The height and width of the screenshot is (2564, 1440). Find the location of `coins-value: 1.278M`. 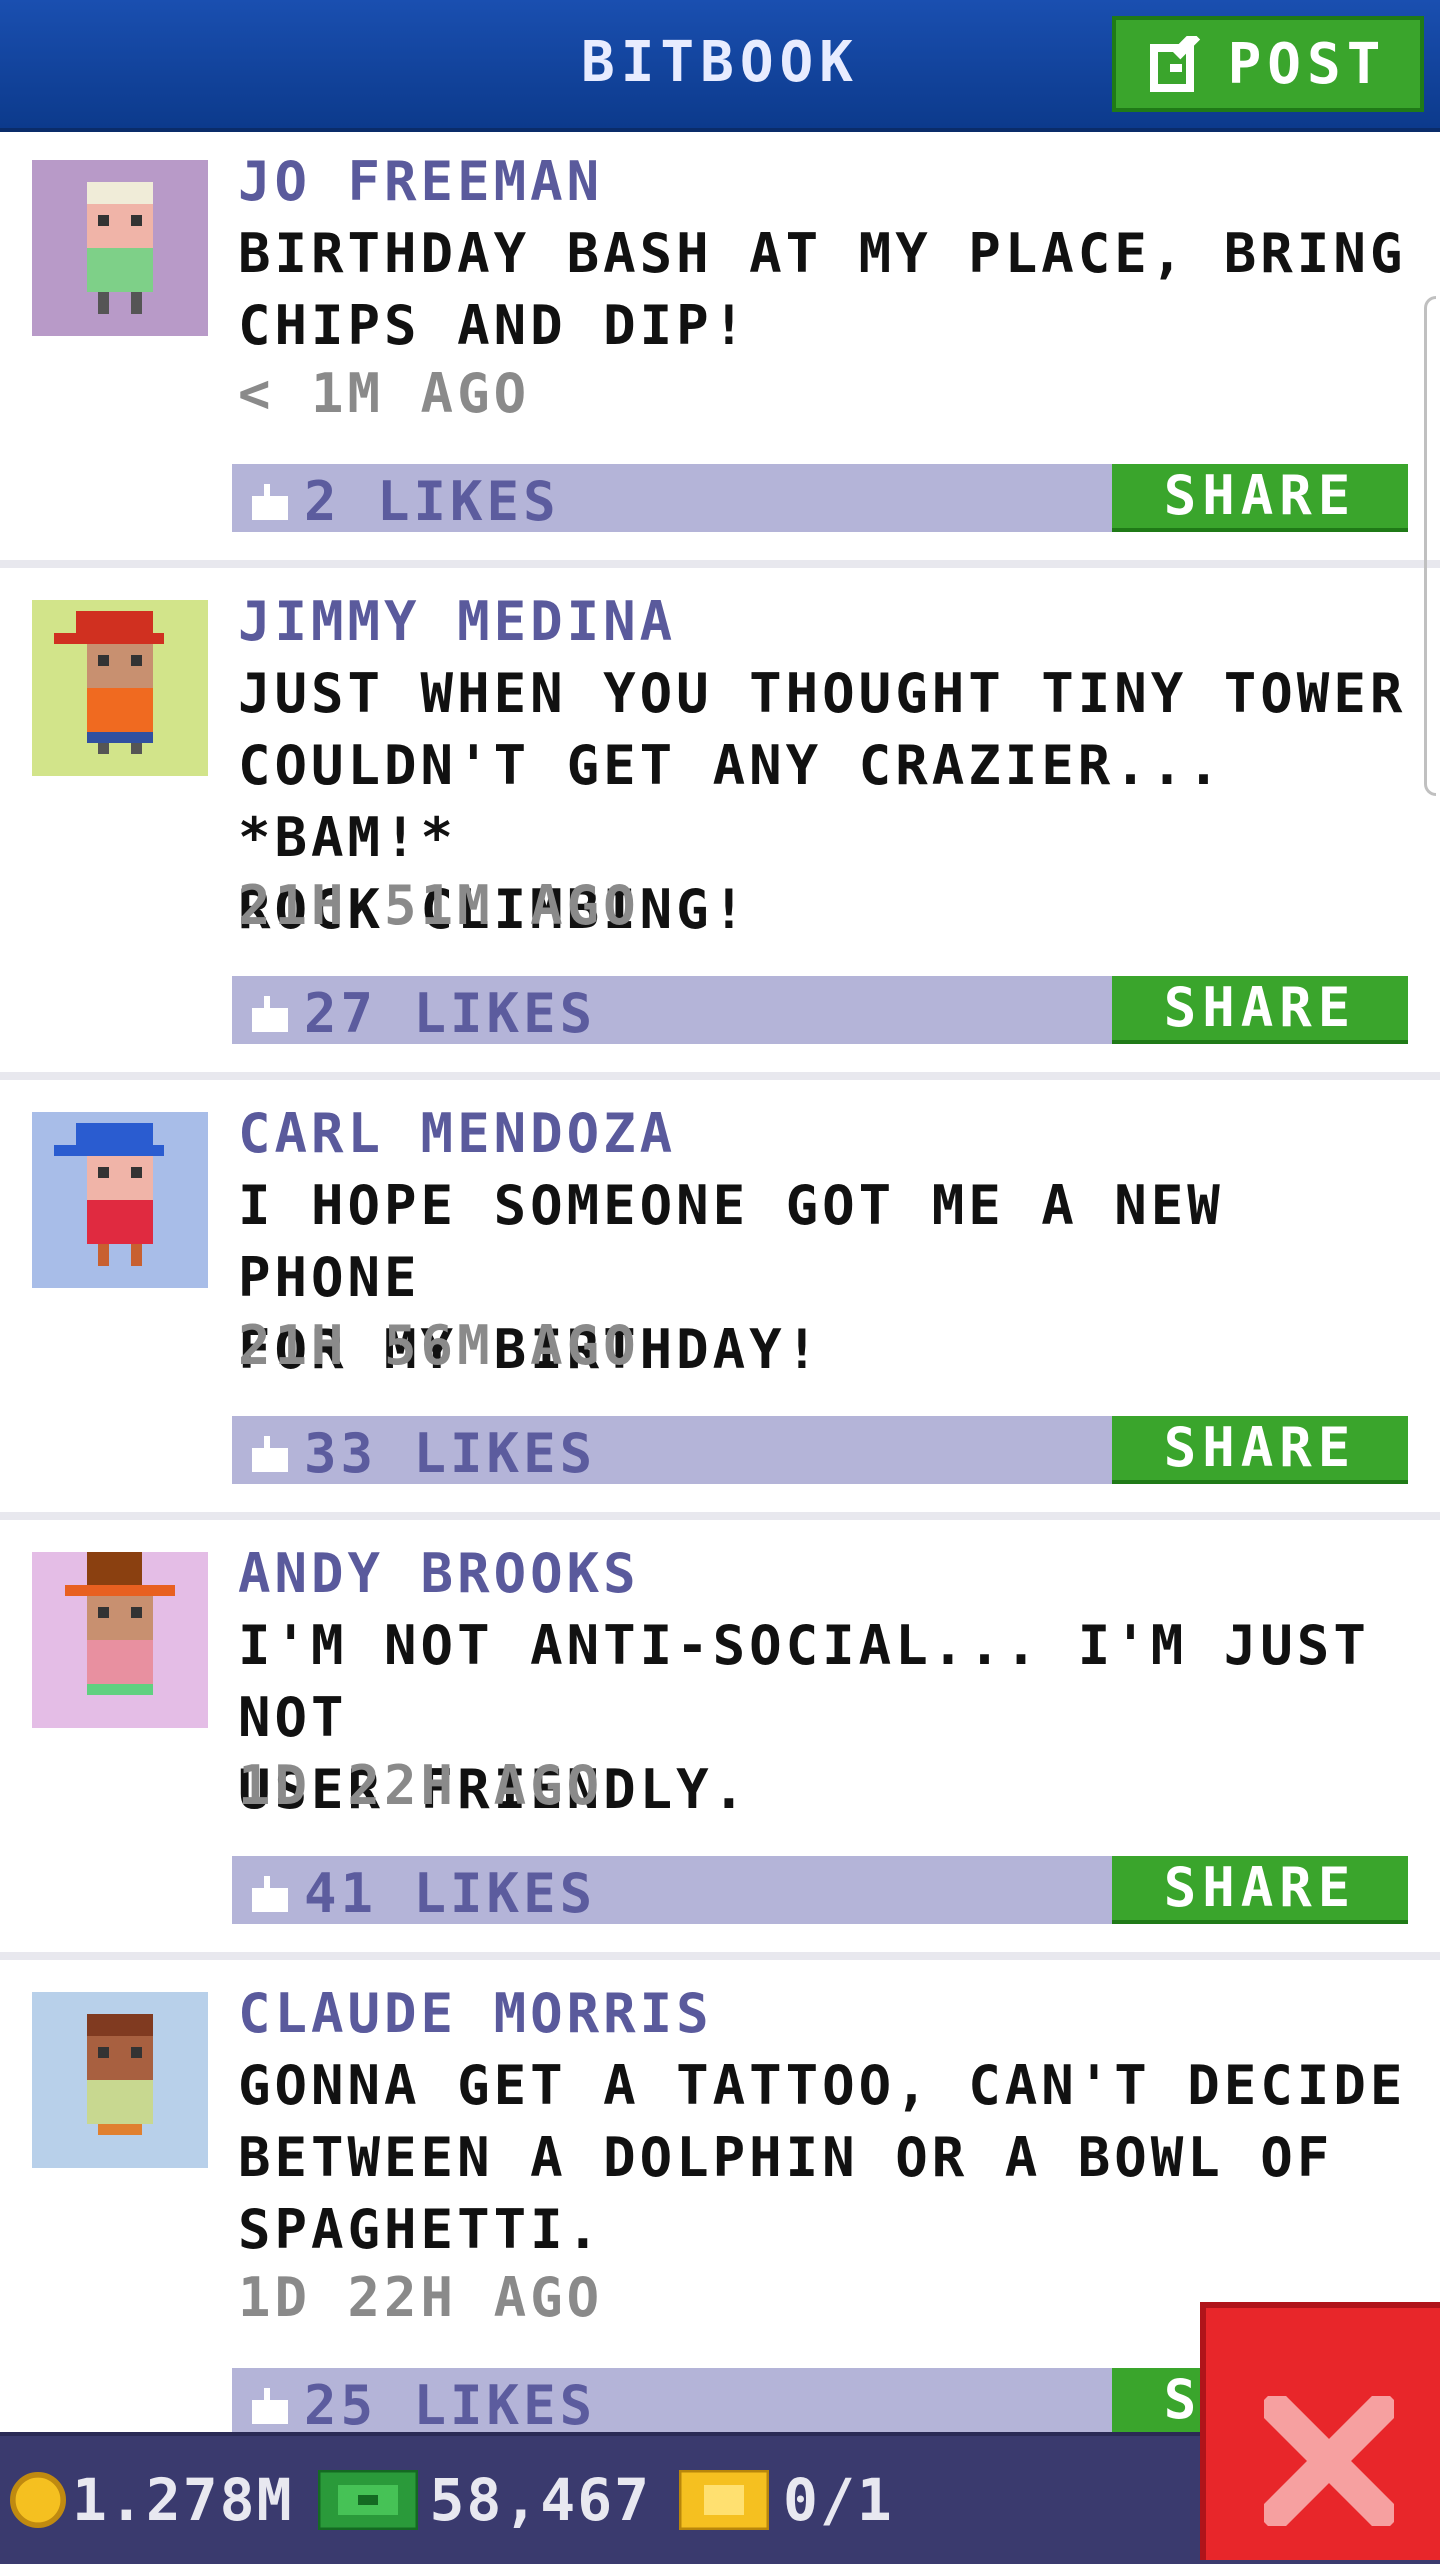

coins-value: 1.278M is located at coordinates (183, 2500).